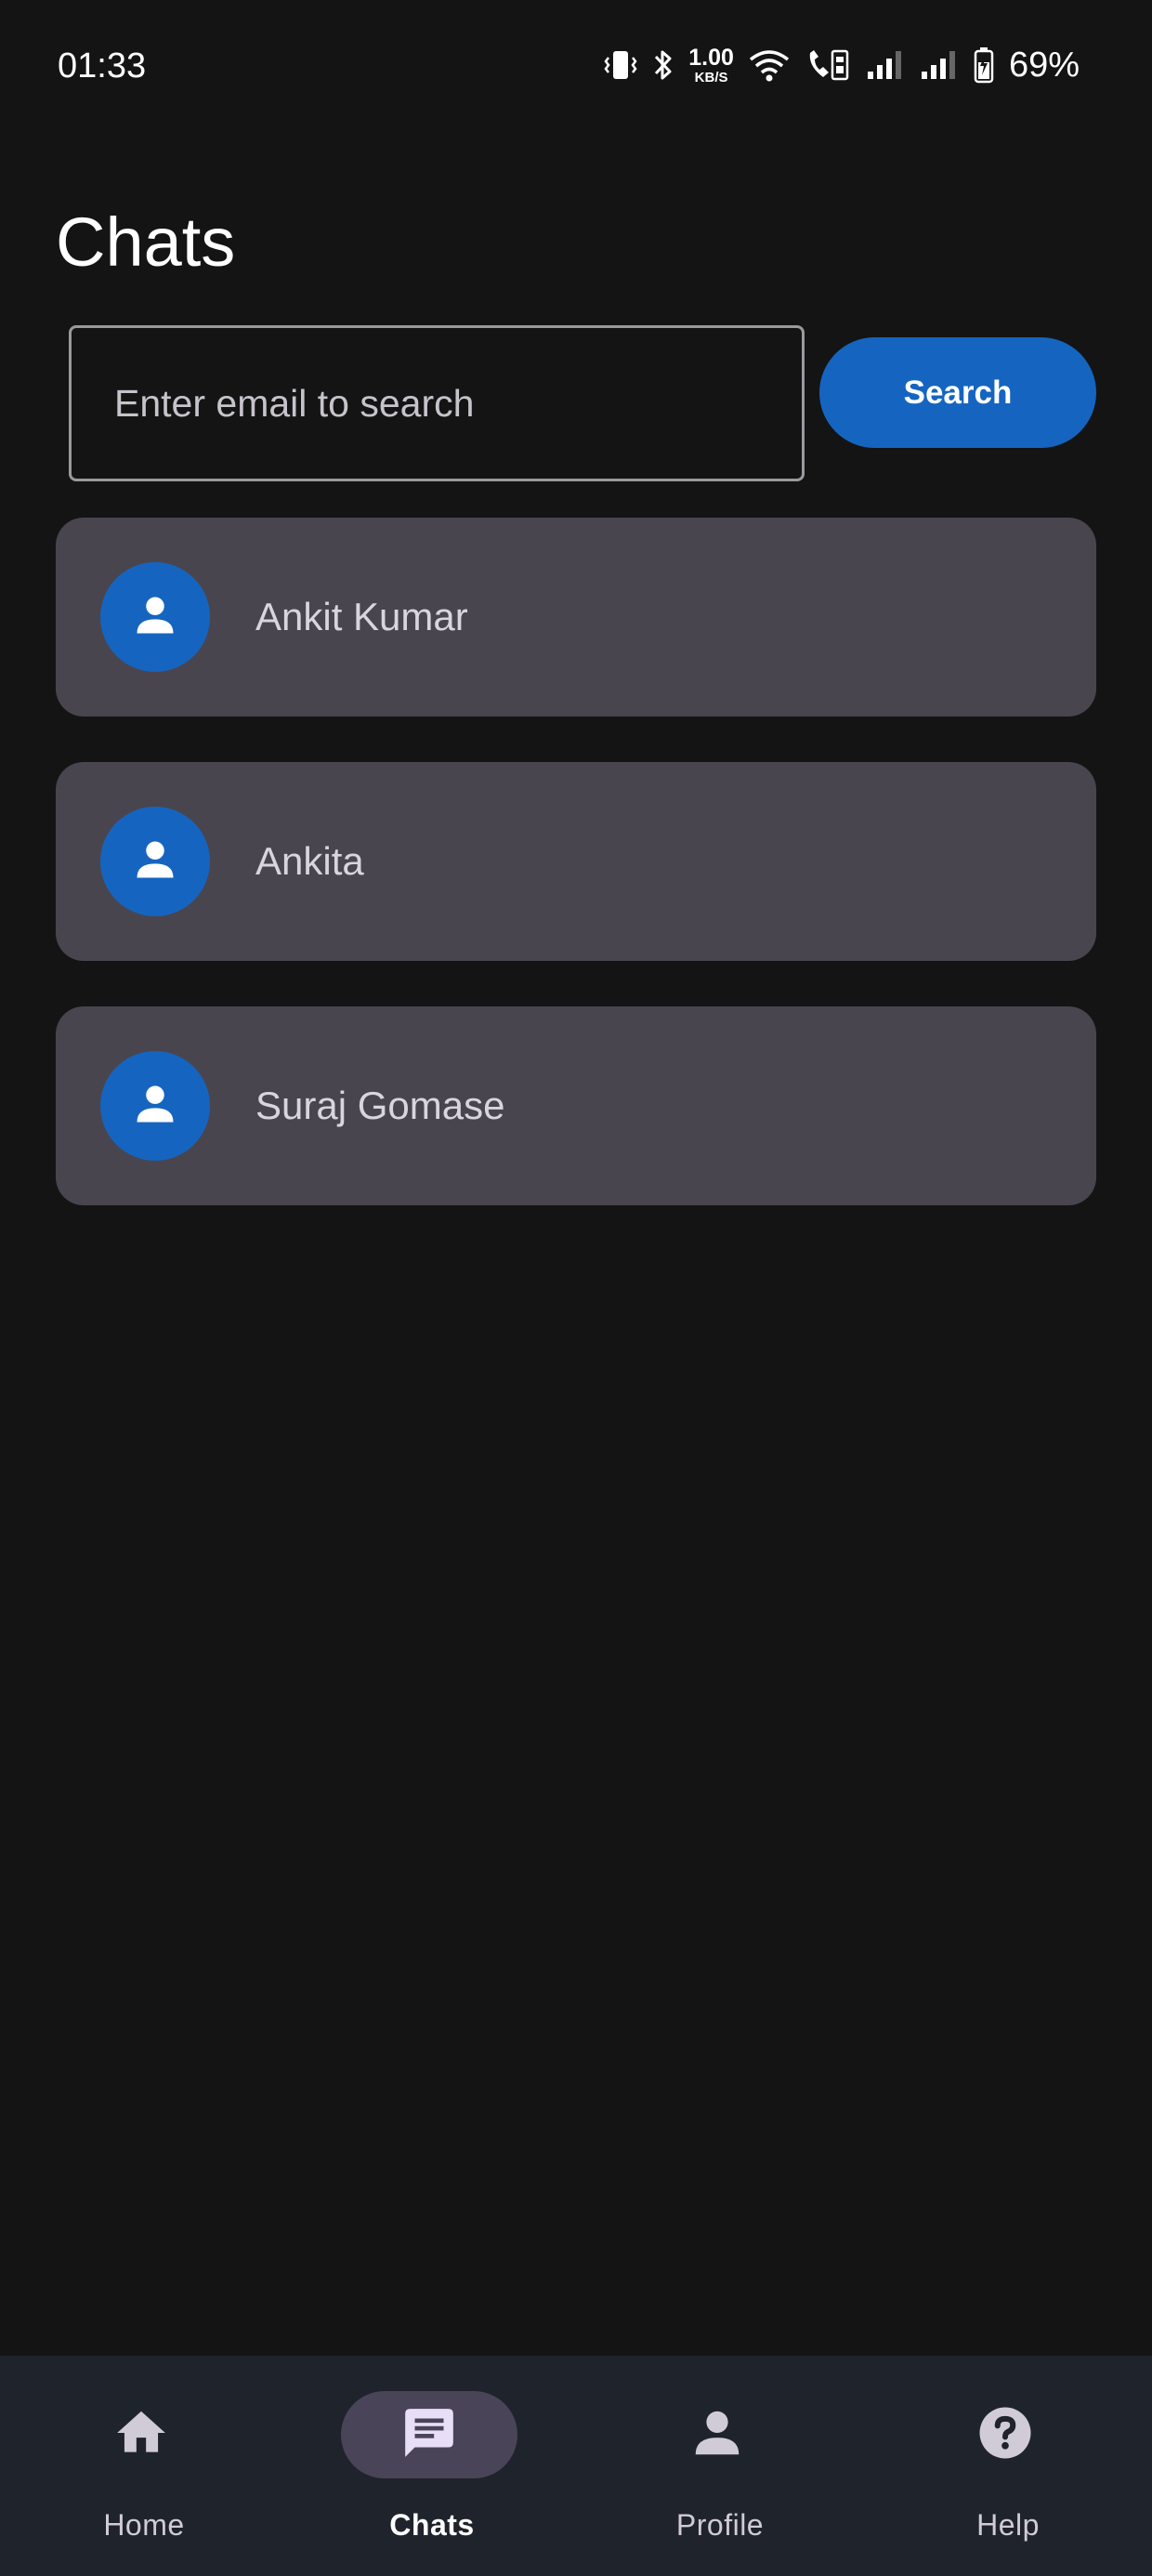  What do you see at coordinates (576, 69) in the screenshot?
I see `status-bar: 01:33 1.00 KB/S 69%` at bounding box center [576, 69].